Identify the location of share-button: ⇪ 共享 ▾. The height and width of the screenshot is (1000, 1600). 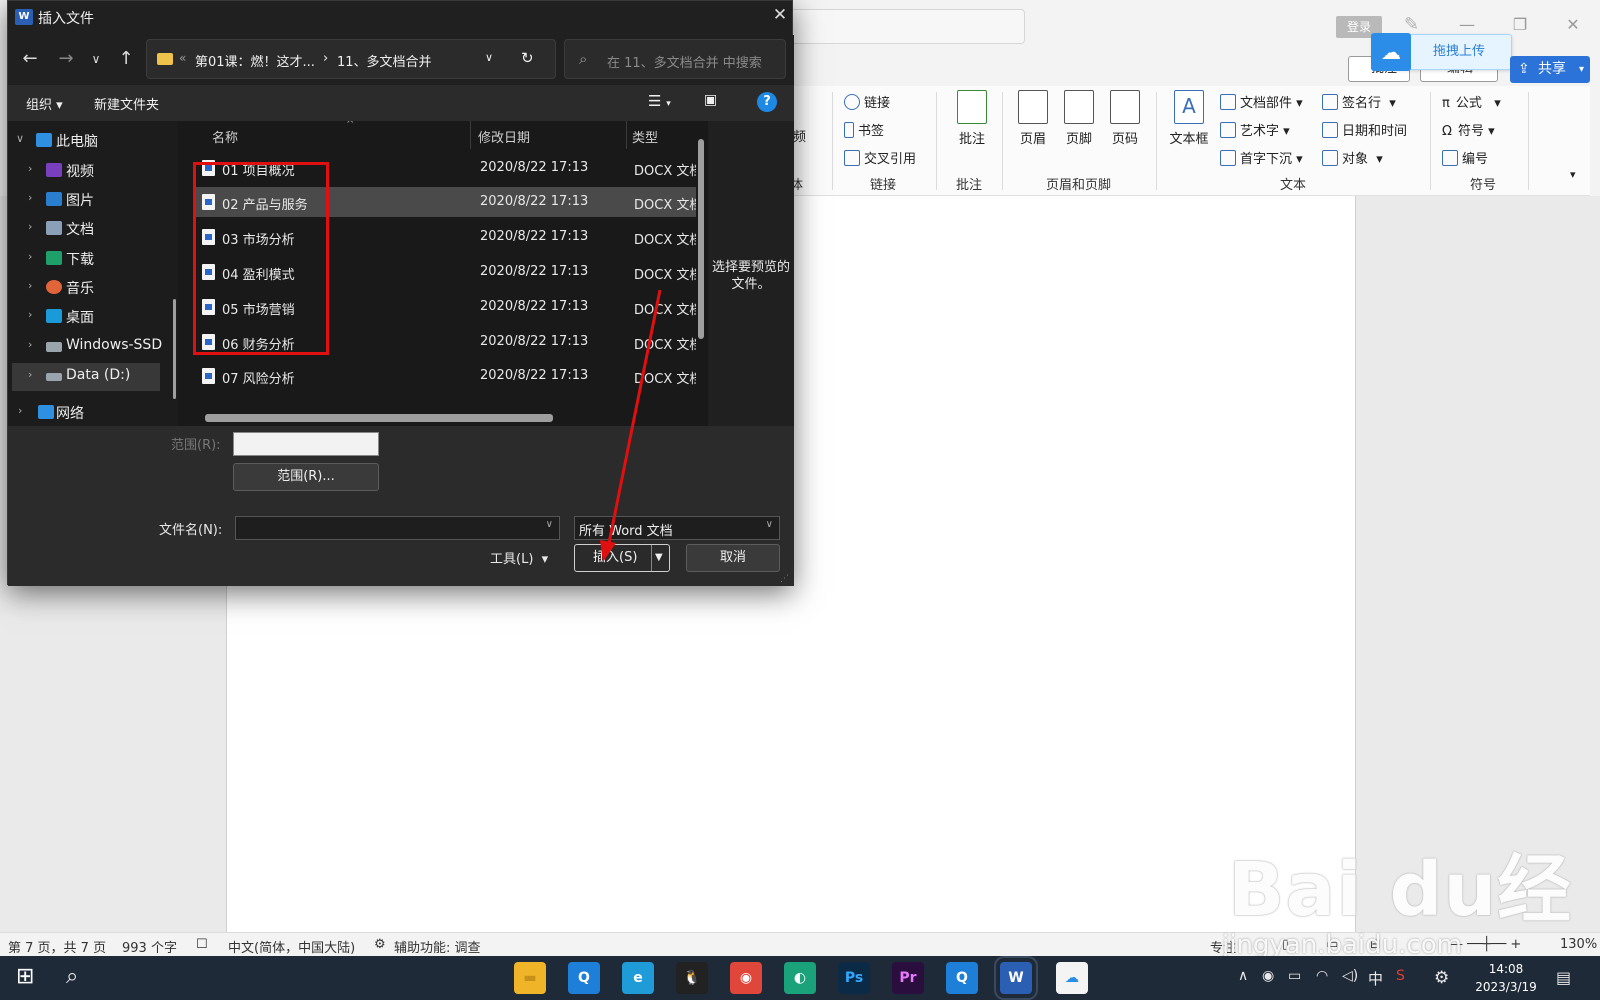
(1550, 69).